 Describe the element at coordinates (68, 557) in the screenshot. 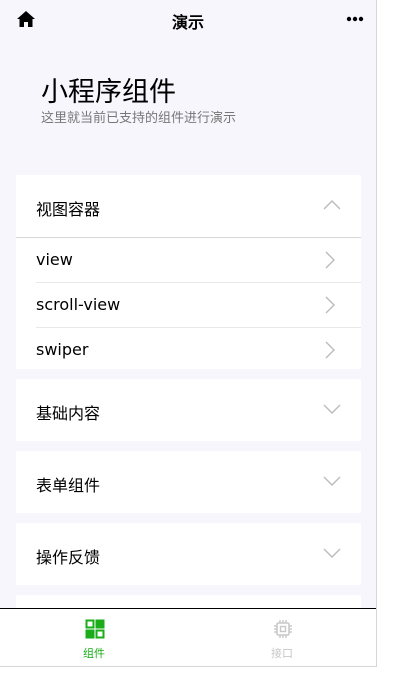

I see `section-label: 操作反馈` at that location.